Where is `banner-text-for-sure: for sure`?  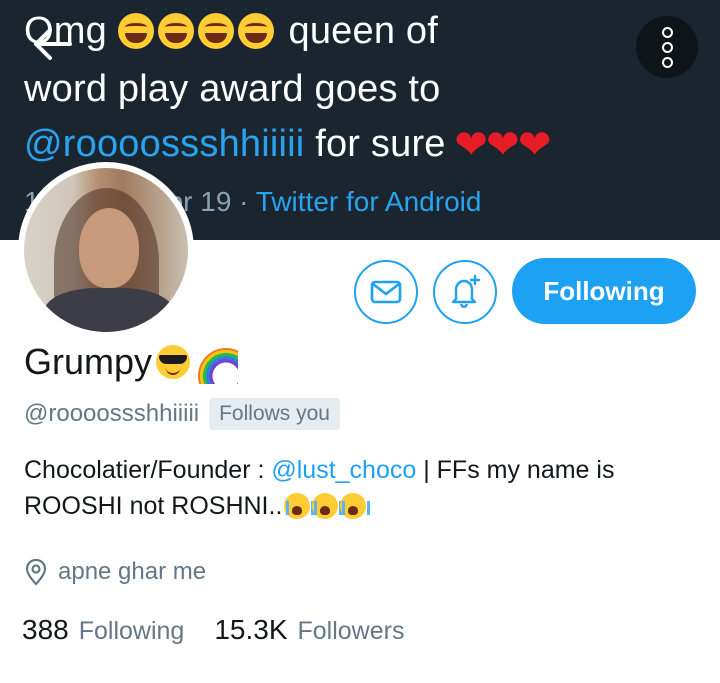 banner-text-for-sure: for sure is located at coordinates (380, 144).